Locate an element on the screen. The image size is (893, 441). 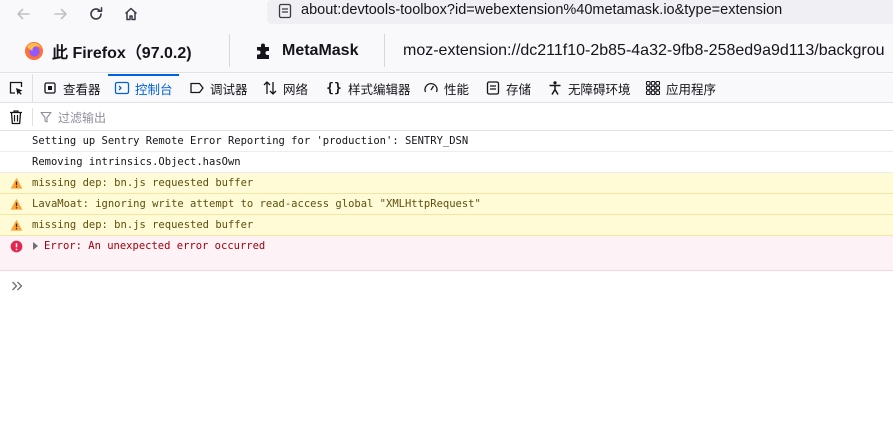
tab-style-editor: {} 样式编辑器 is located at coordinates (368, 88).